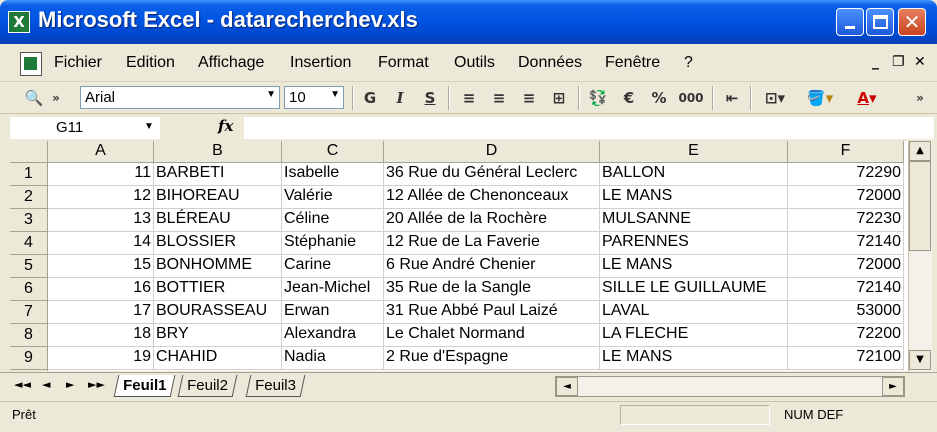 This screenshot has width=937, height=432. Describe the element at coordinates (529, 98) in the screenshot. I see `align-right-icon: ≡` at that location.